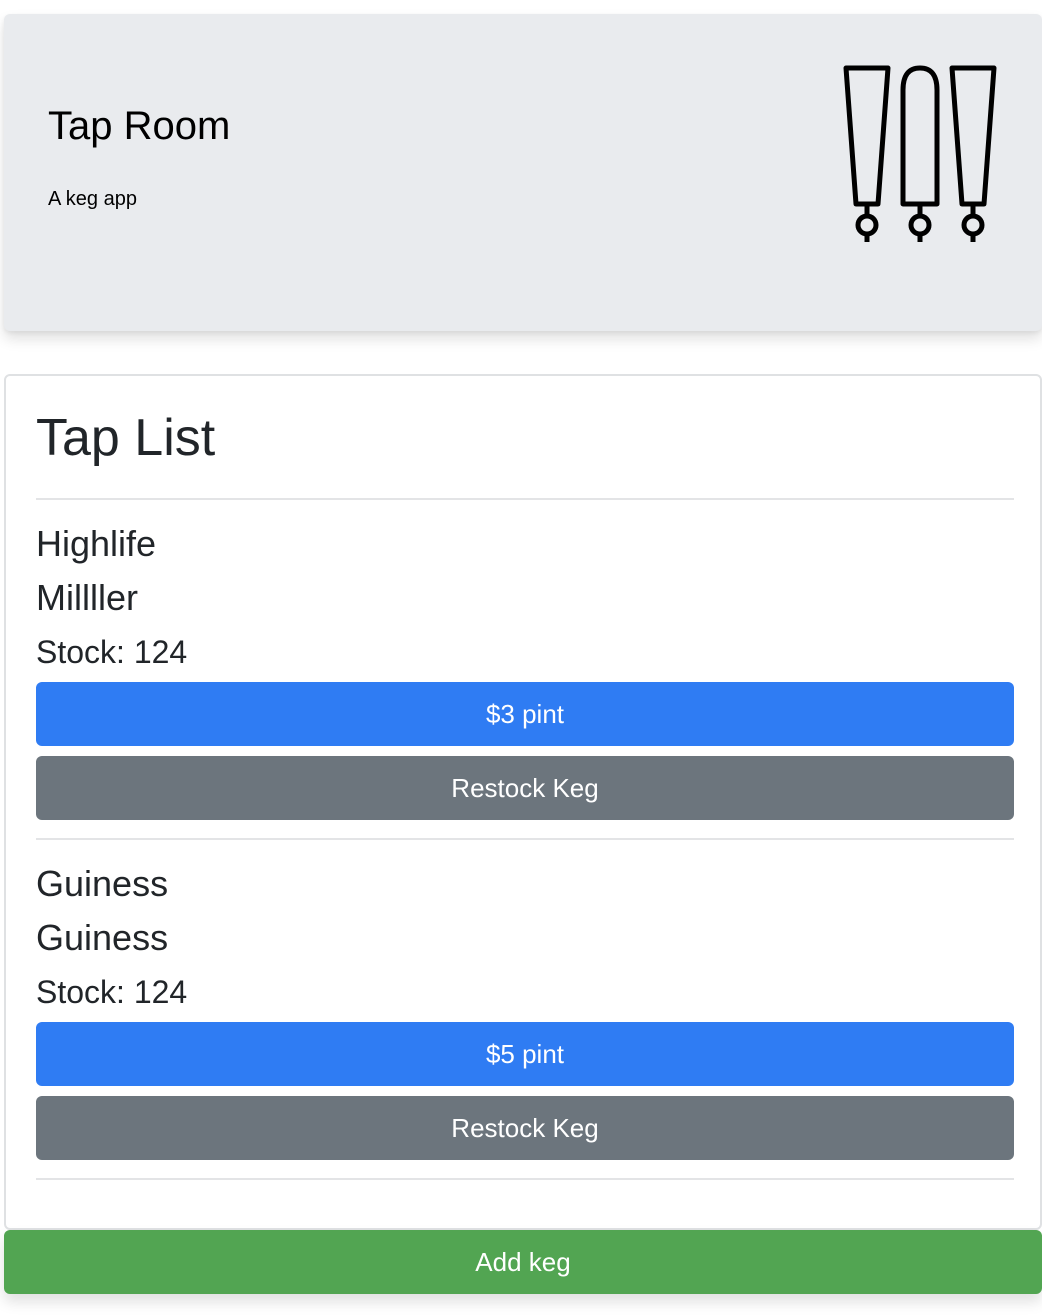 The width and height of the screenshot is (1042, 1316). Describe the element at coordinates (126, 438) in the screenshot. I see `tap-list-title: Tap List` at that location.